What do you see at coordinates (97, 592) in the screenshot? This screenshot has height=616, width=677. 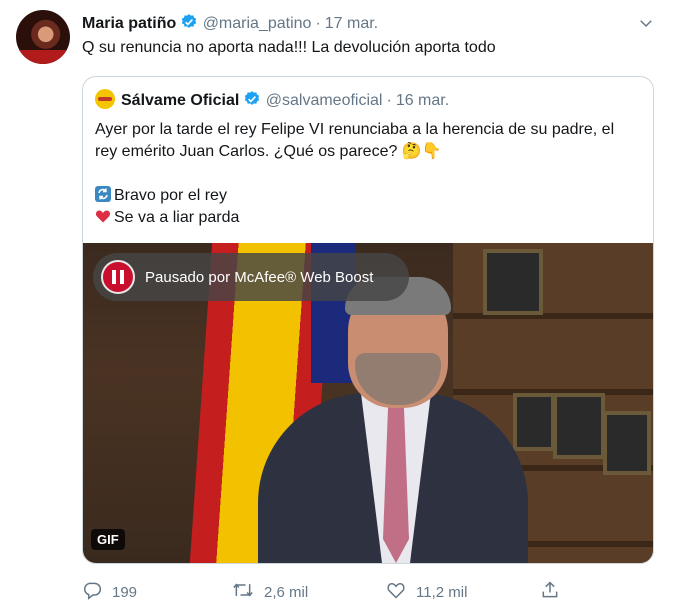 I see `reply-icon` at bounding box center [97, 592].